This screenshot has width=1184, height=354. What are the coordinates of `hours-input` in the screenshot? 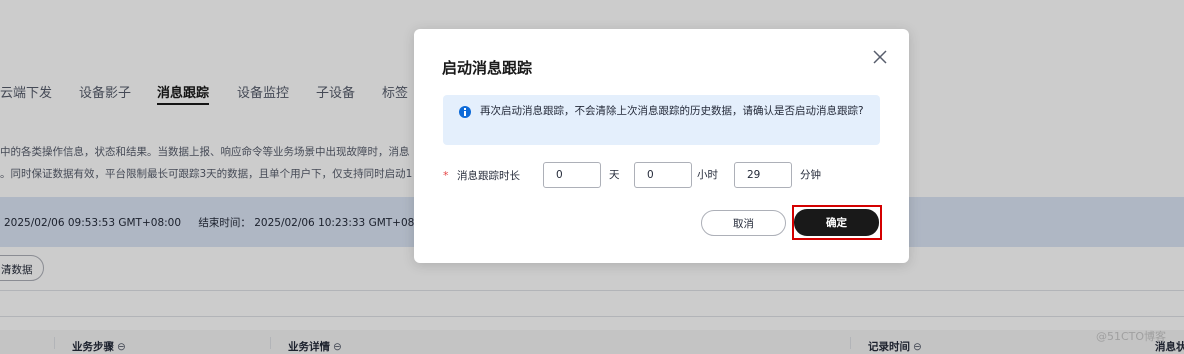 It's located at (663, 175).